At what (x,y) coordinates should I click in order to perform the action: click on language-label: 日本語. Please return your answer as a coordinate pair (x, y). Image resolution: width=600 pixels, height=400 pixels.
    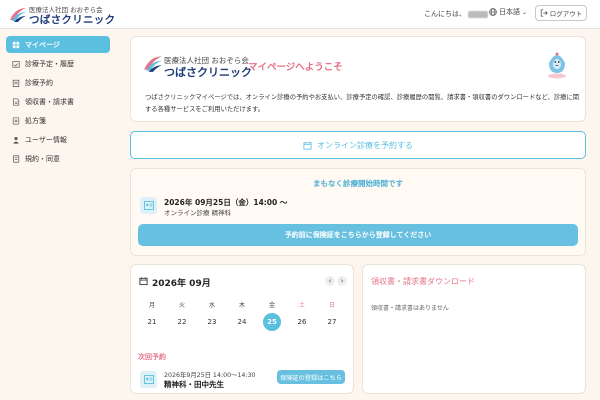
    Looking at the image, I should click on (509, 12).